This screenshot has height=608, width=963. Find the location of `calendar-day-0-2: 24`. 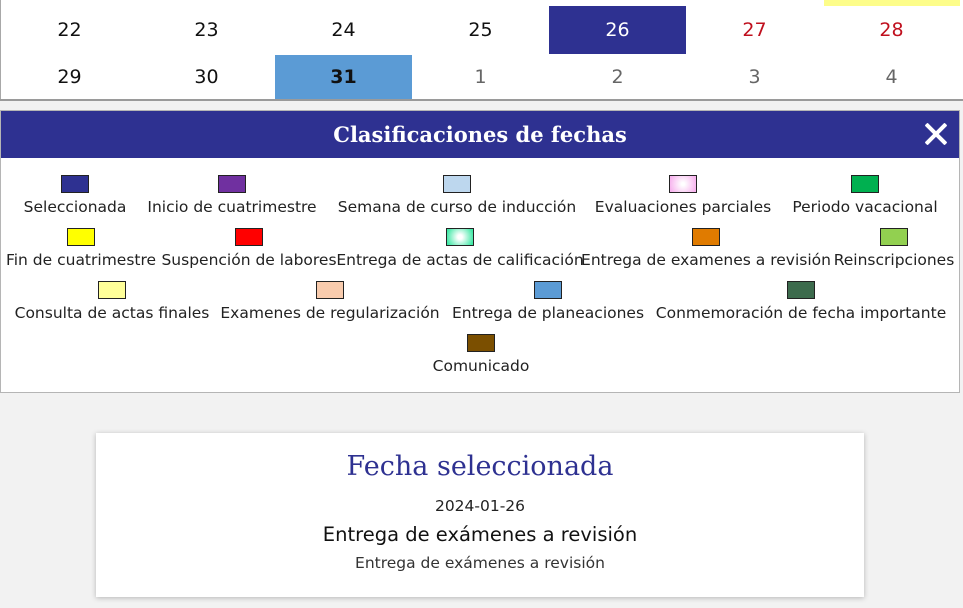

calendar-day-0-2: 24 is located at coordinates (343, 30).